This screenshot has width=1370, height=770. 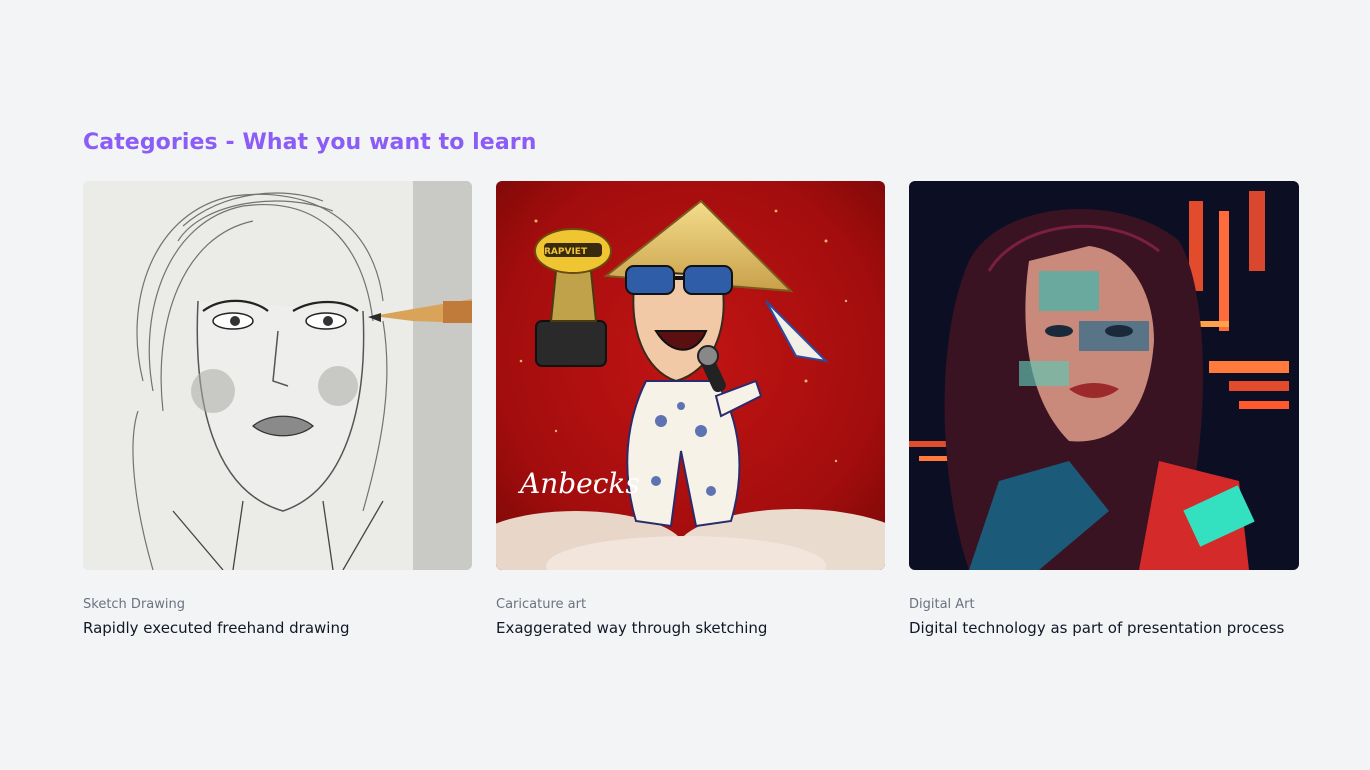 I want to click on artist-signature: Anbecks, so click(x=578, y=483).